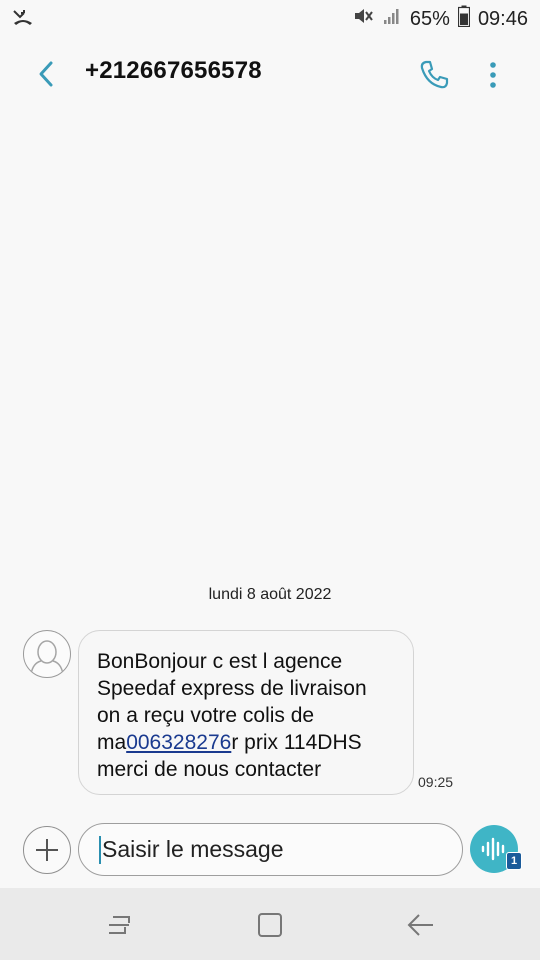 The width and height of the screenshot is (540, 960). I want to click on contact-avatar, so click(47, 654).